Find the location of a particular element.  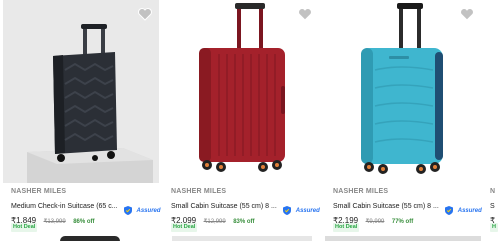

product-mrp: ₹12,999 is located at coordinates (214, 222).